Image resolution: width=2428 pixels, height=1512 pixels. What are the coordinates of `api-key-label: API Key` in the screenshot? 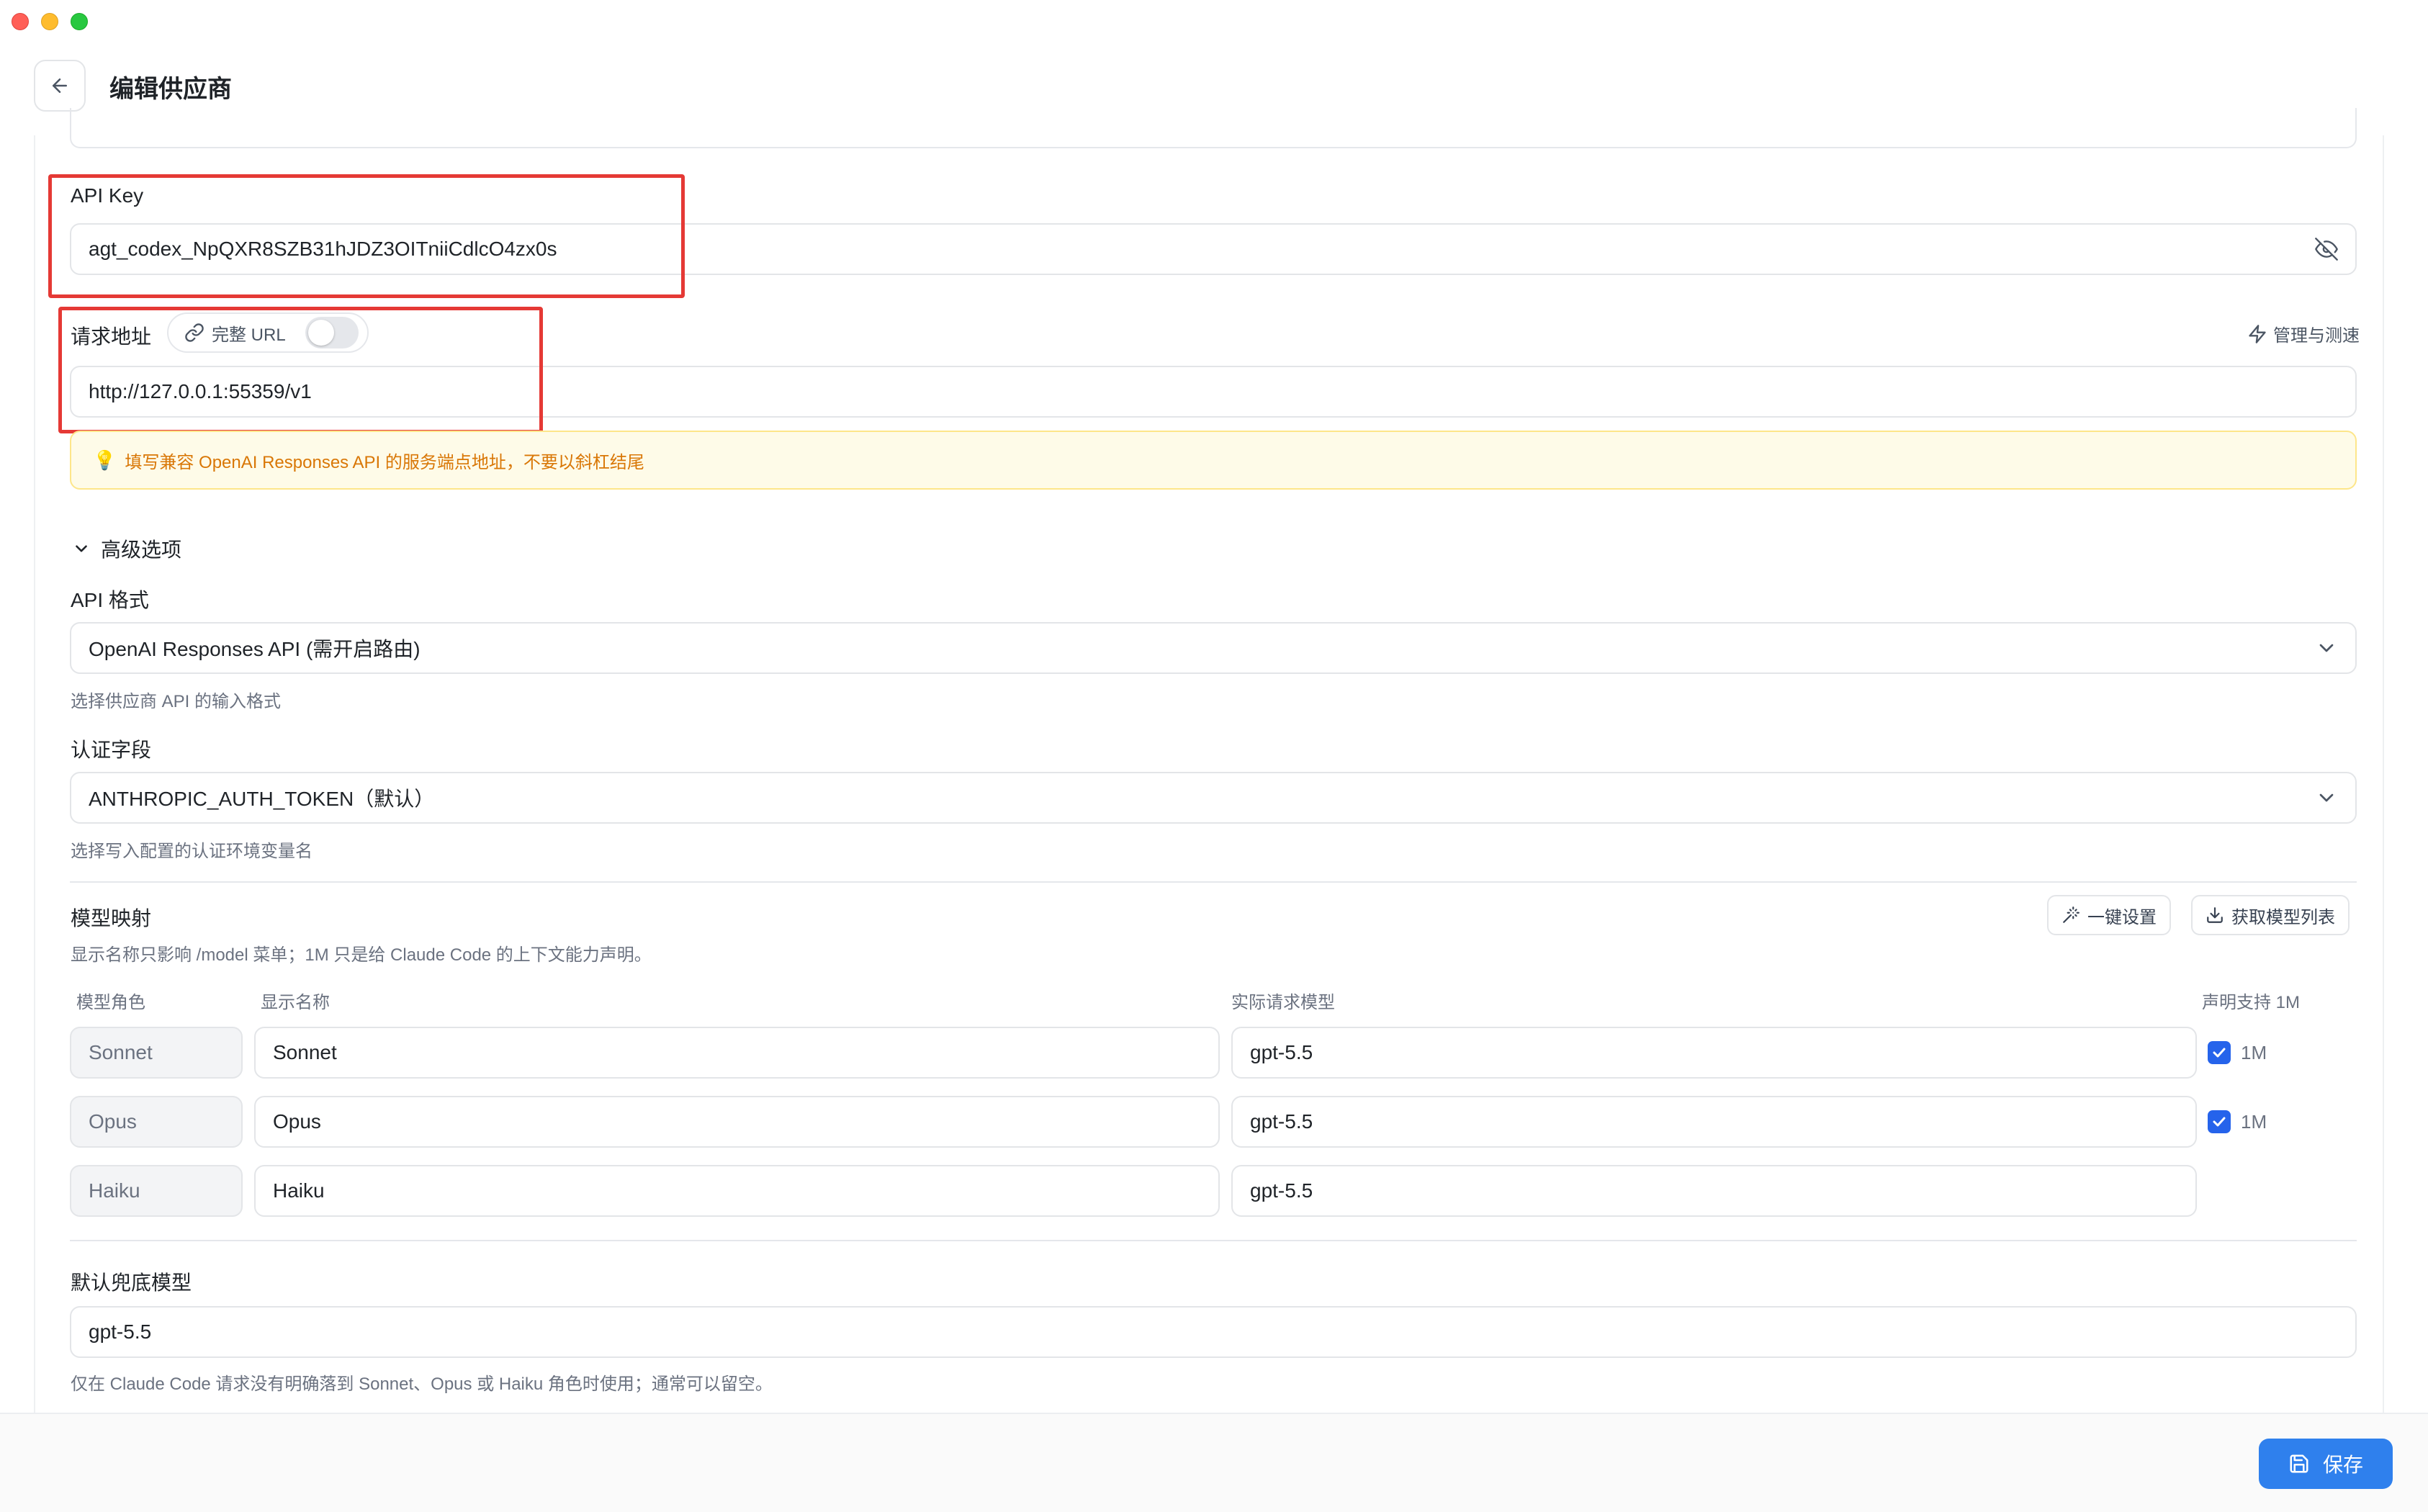 It's located at (107, 195).